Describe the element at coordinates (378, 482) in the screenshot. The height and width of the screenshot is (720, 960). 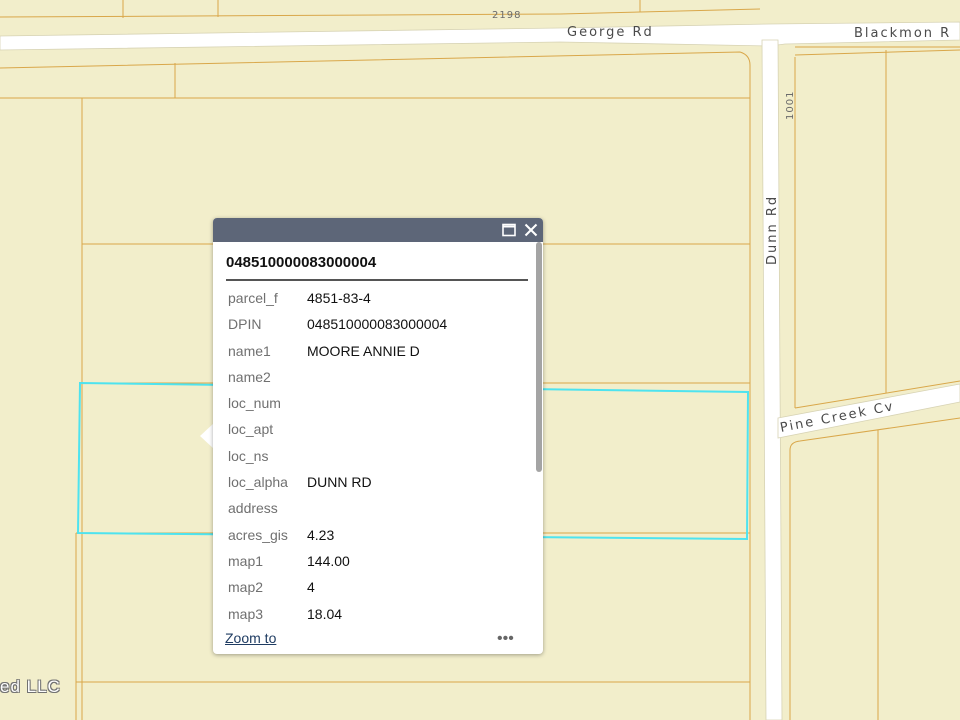
I see `attribute-row: loc_alpha DUNN RD` at that location.